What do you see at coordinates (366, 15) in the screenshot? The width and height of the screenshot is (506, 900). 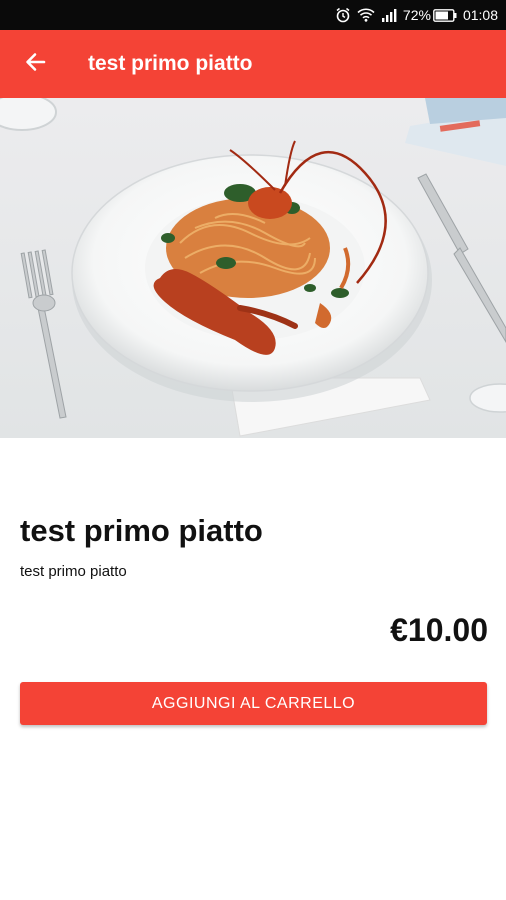 I see `wifi-icon` at bounding box center [366, 15].